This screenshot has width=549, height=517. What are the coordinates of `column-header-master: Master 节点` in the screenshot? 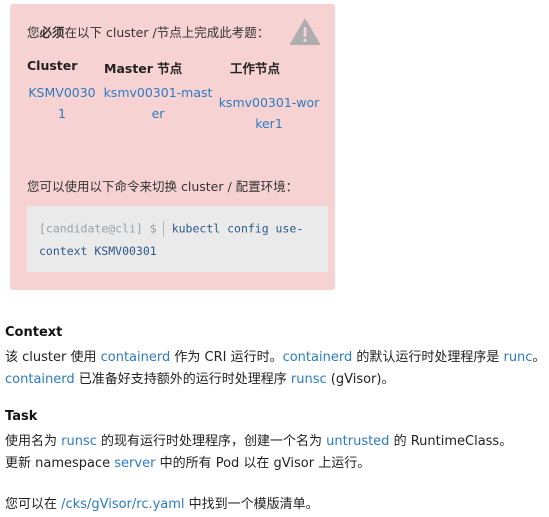 It's located at (143, 68).